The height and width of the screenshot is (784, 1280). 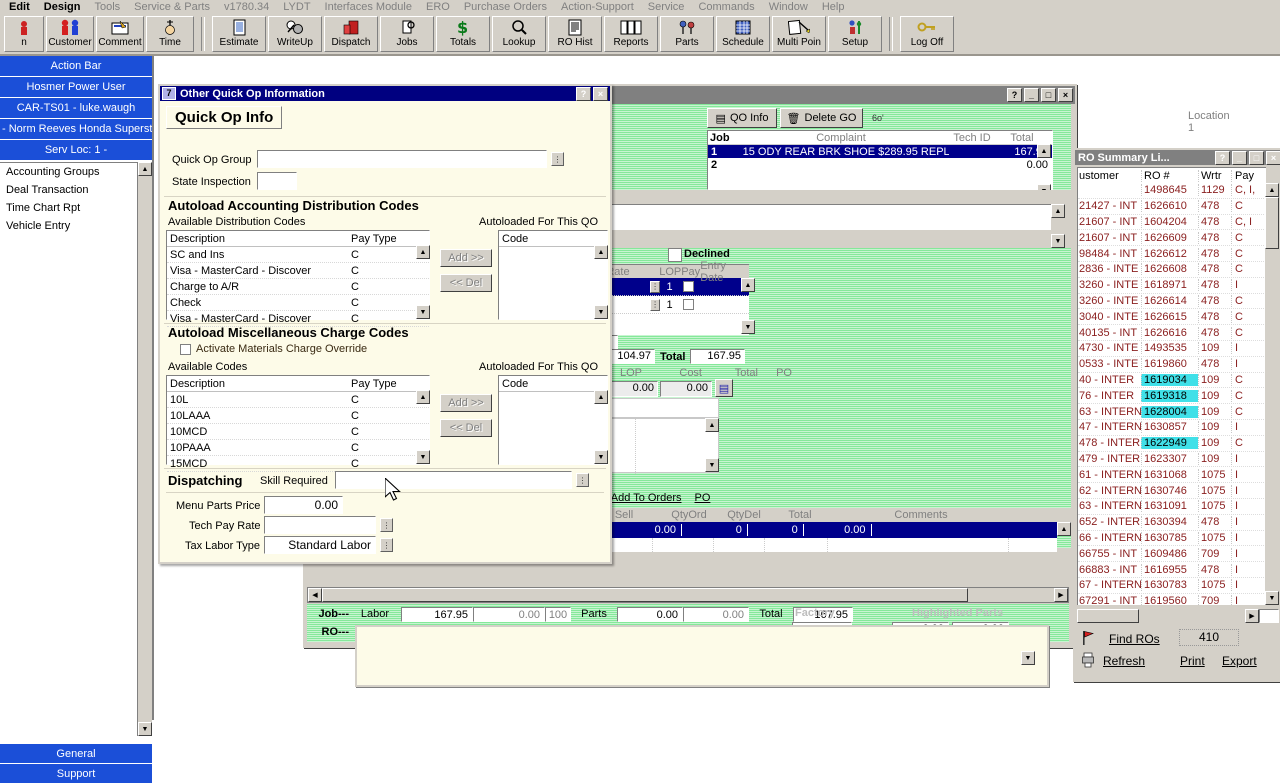 I want to click on list-item: Visa - MasterCard - Discover C, so click(x=298, y=271).